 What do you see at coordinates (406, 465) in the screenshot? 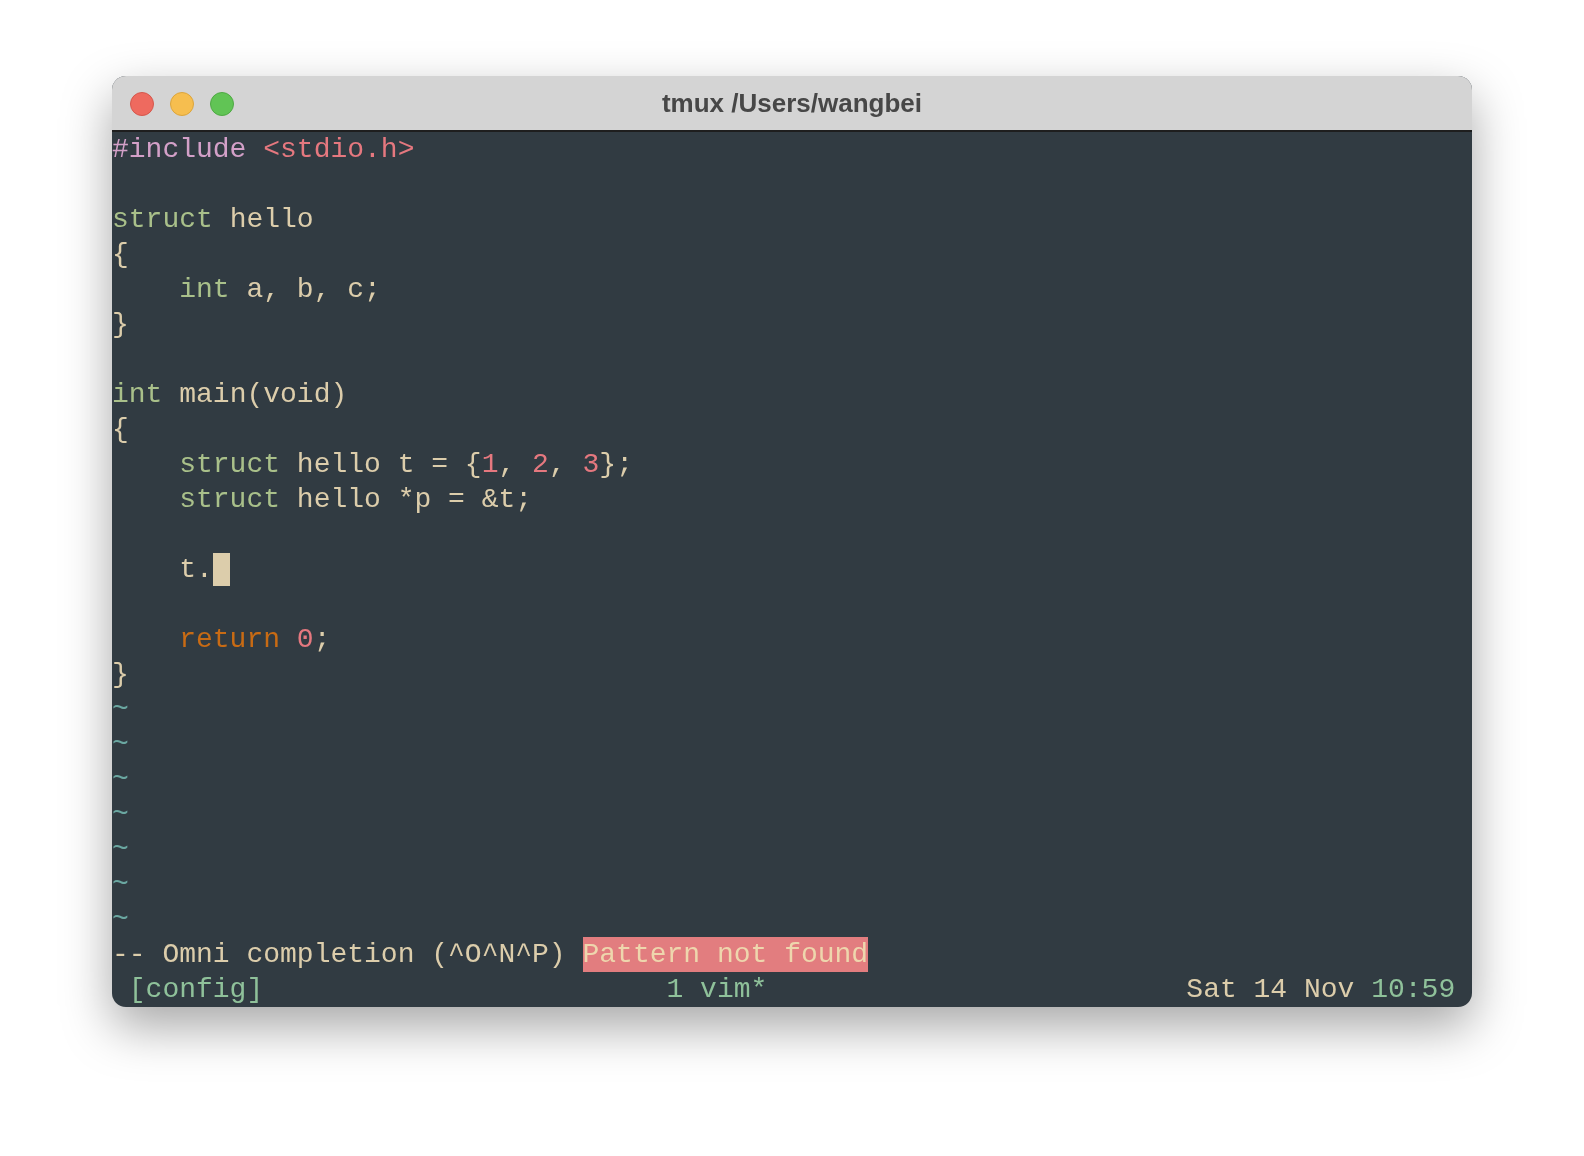
I see `code-line: struct hello t = {1, 2, 3};` at bounding box center [406, 465].